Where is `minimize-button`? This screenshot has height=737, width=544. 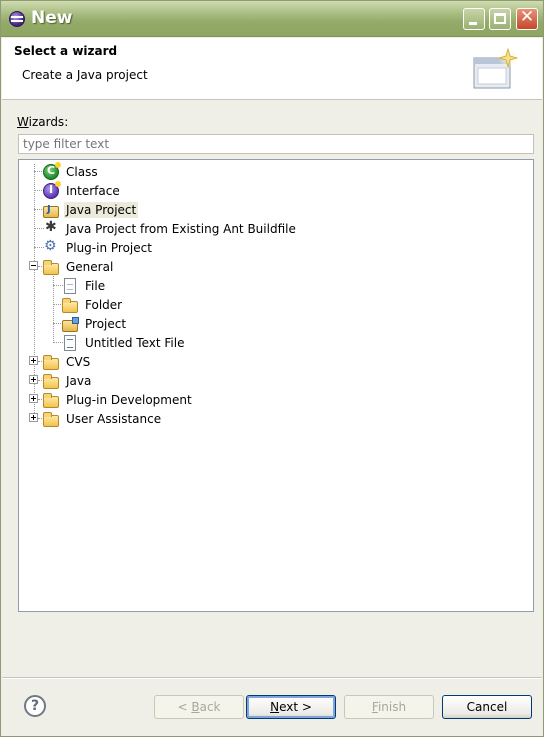
minimize-button is located at coordinates (474, 19).